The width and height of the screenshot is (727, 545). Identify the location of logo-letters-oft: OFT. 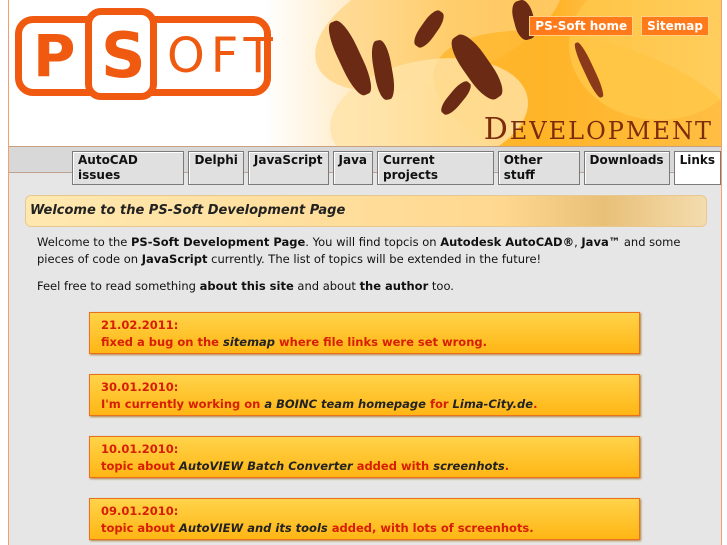
(223, 56).